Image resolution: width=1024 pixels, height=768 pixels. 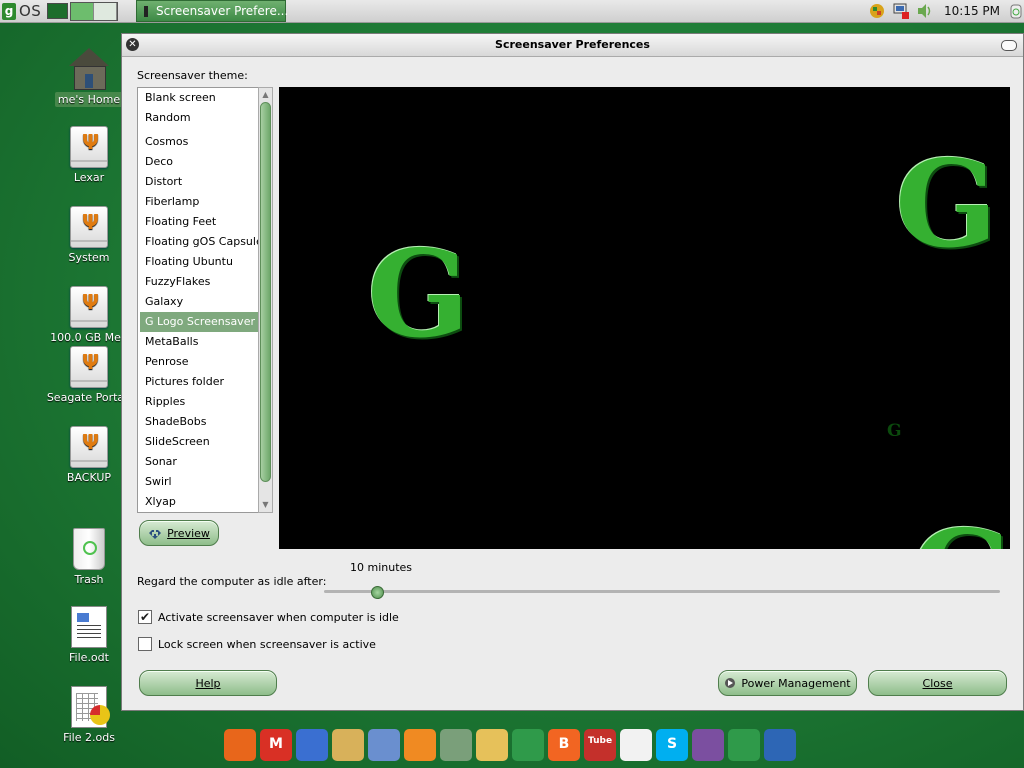 I want to click on terminal-launcher-icon, so click(x=57, y=11).